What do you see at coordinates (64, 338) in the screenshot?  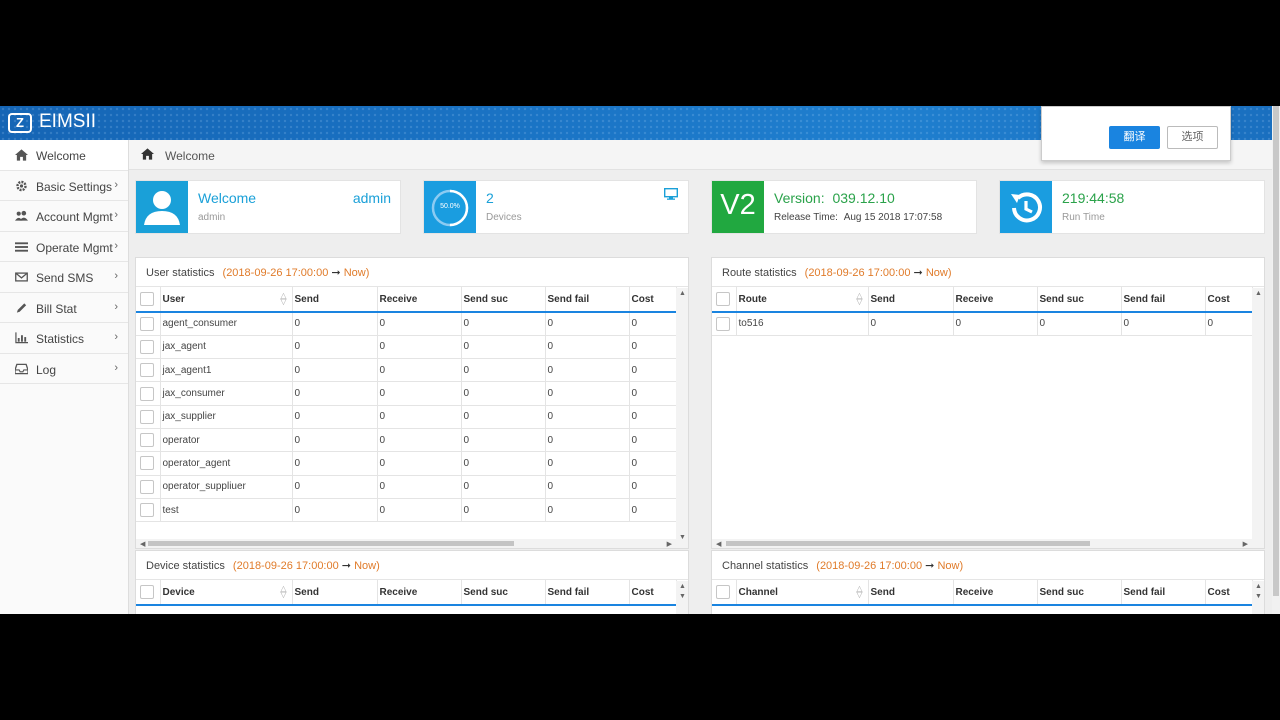 I see `sidebar-item-statistics: Statistics ›` at bounding box center [64, 338].